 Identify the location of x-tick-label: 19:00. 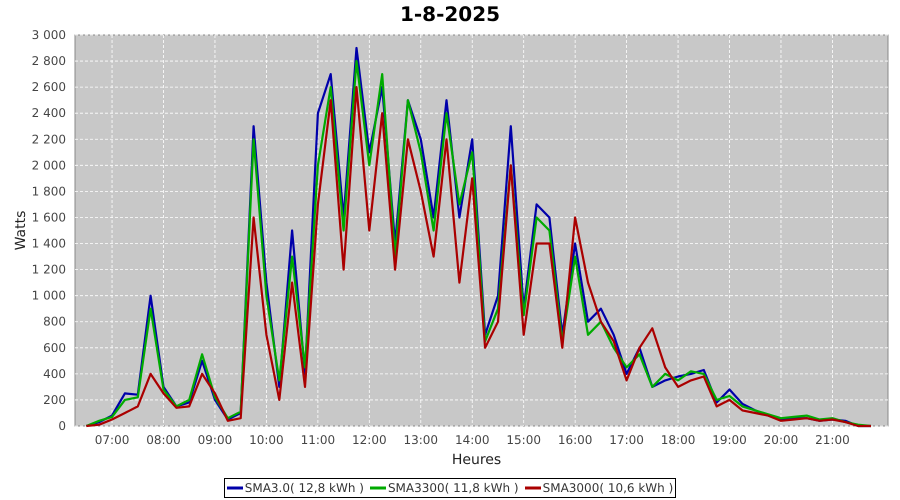
(729, 440).